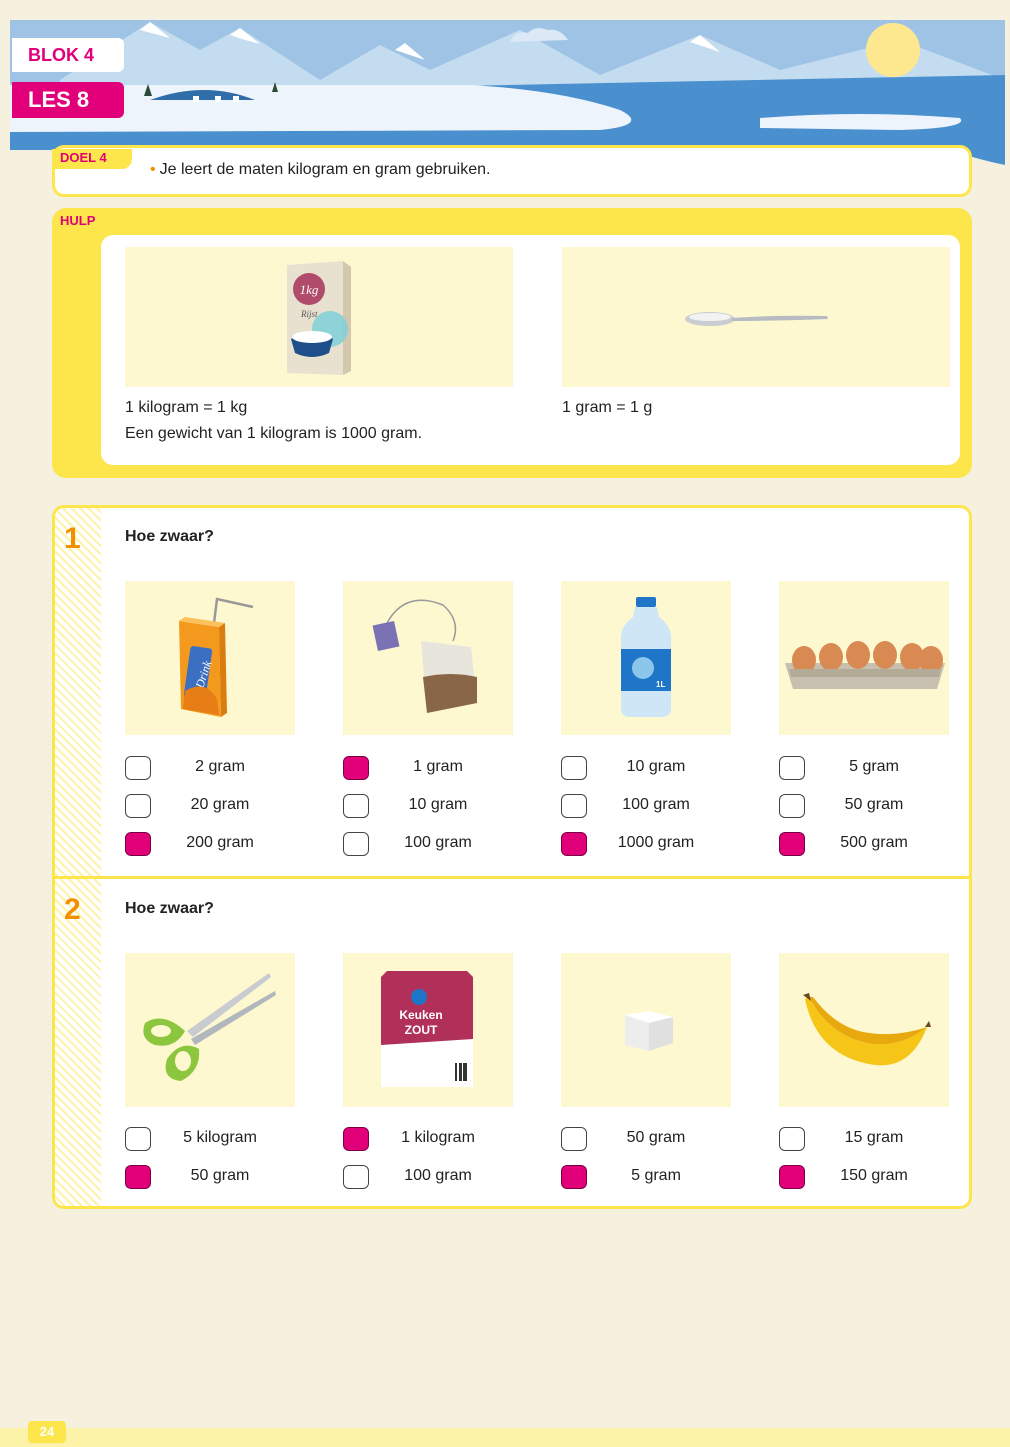  I want to click on water-bottle-icon: 1L, so click(646, 657).